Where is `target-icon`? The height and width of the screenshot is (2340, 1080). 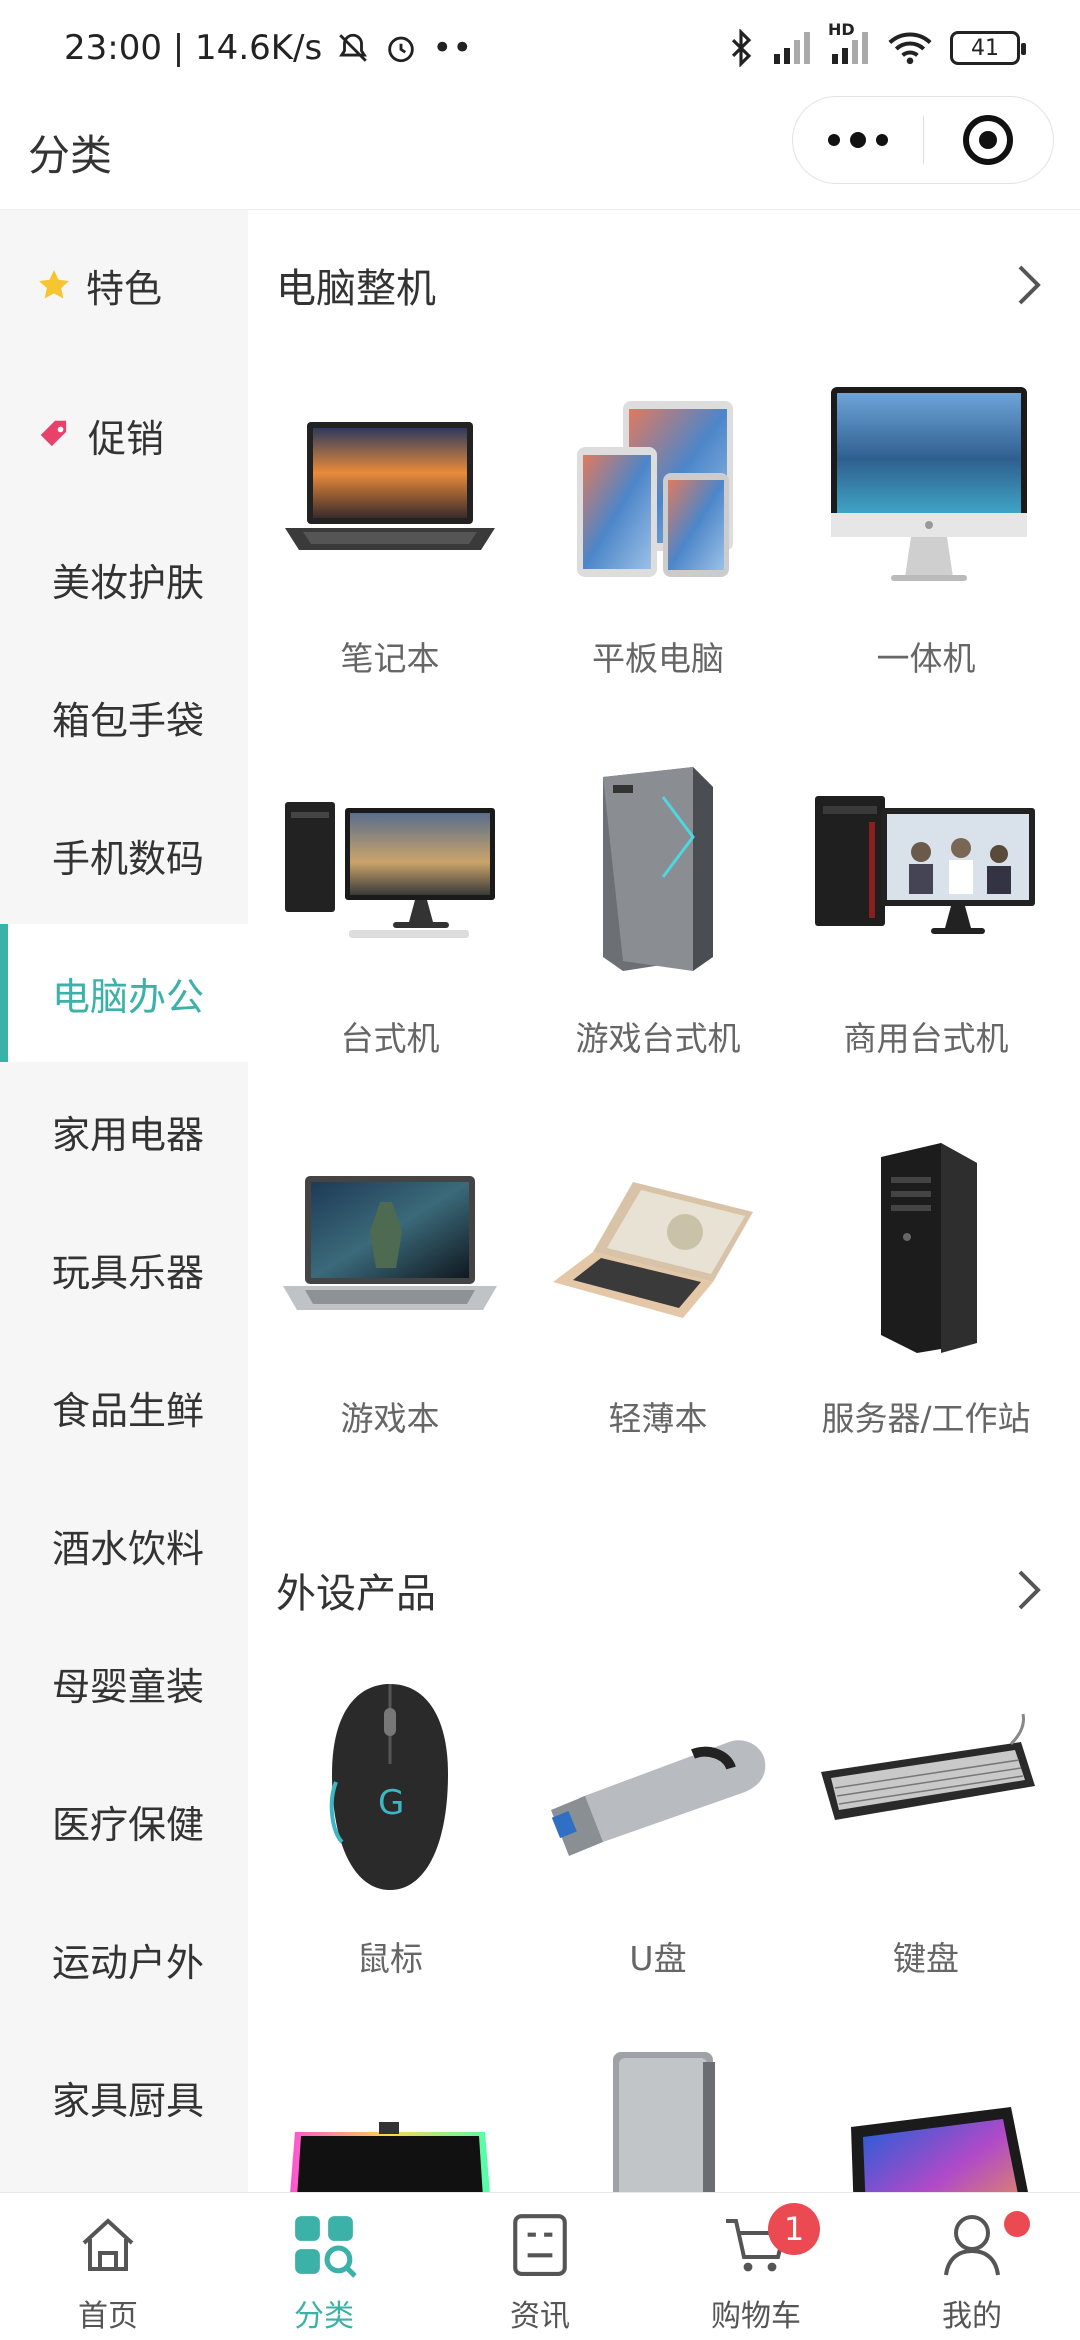 target-icon is located at coordinates (988, 140).